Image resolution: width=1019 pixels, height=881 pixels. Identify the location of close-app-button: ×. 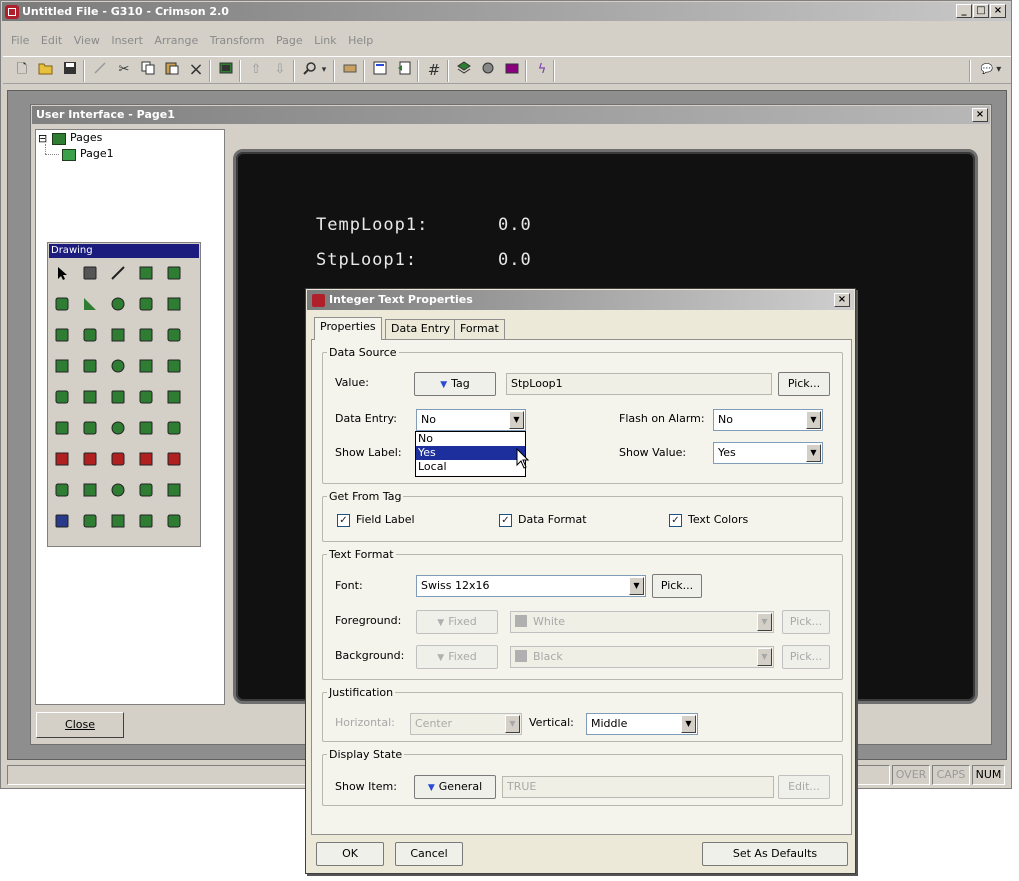
(998, 11).